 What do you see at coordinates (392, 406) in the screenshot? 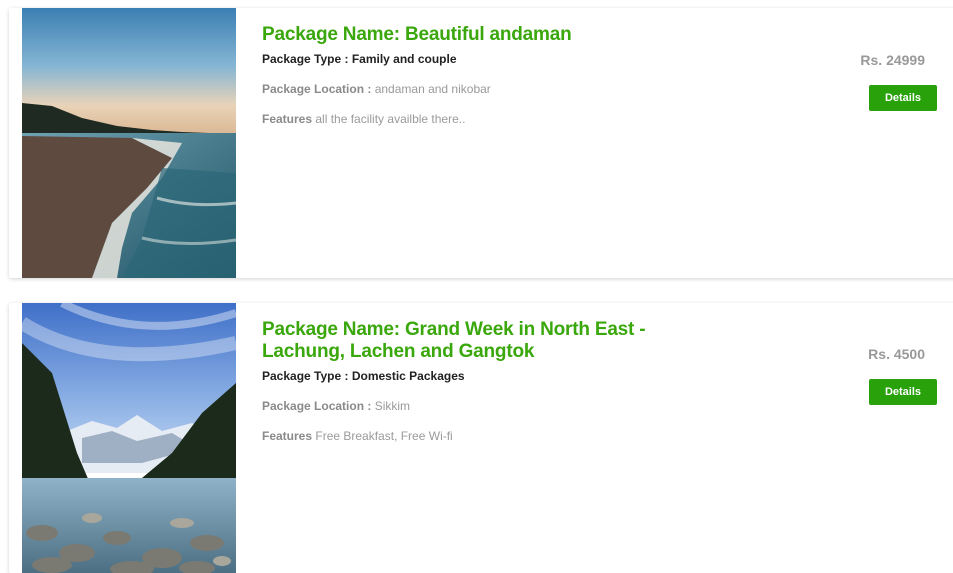
I see `package-location-value: Sikkim` at bounding box center [392, 406].